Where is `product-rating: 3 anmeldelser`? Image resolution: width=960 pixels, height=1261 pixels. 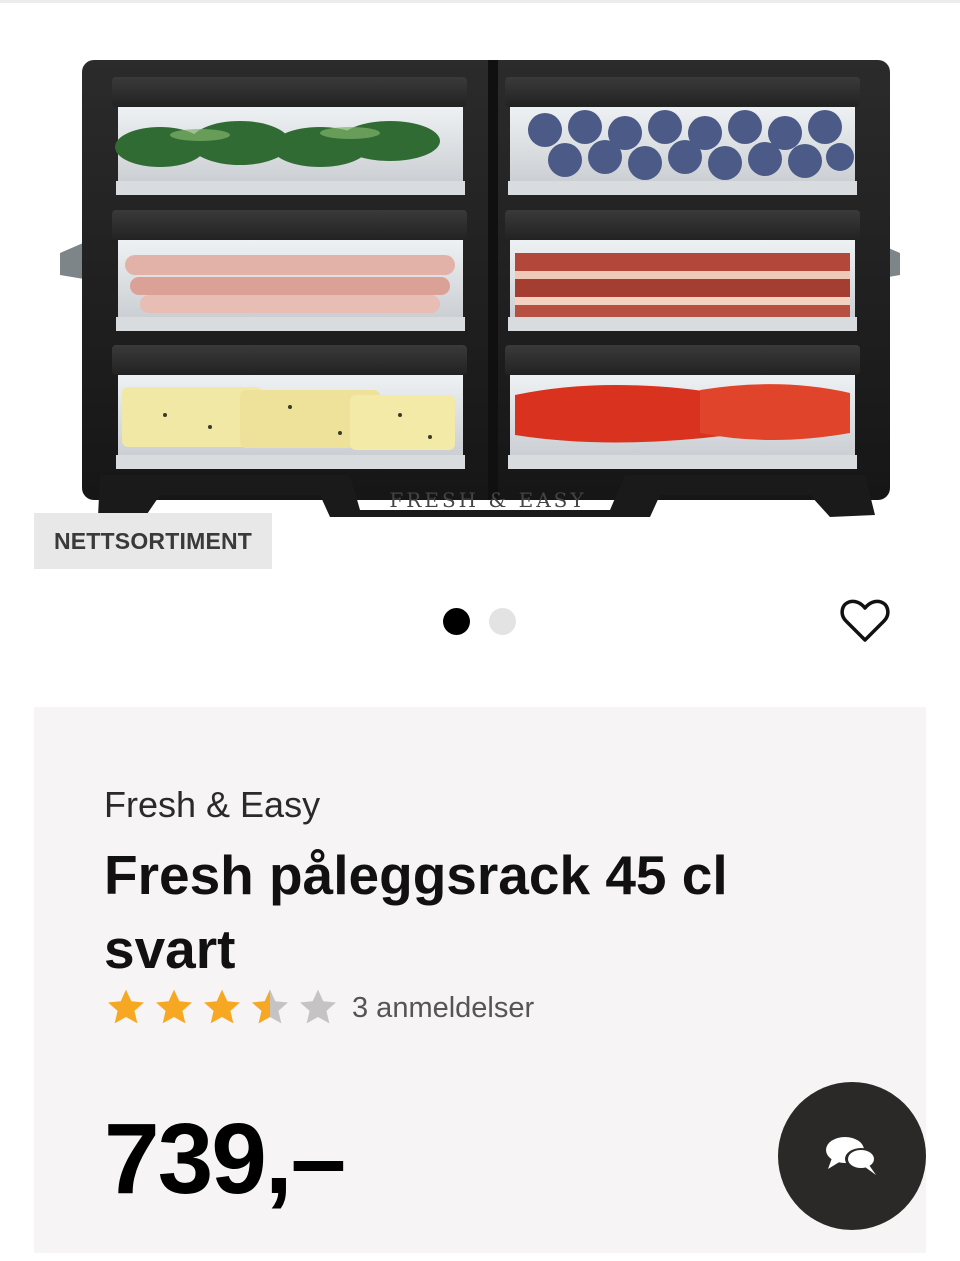 product-rating: 3 anmeldelser is located at coordinates (319, 1008).